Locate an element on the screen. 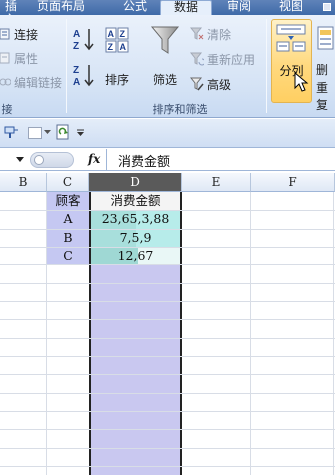 Image resolution: width=335 pixels, height=475 pixels. properties-label: 属性 is located at coordinates (26, 58).